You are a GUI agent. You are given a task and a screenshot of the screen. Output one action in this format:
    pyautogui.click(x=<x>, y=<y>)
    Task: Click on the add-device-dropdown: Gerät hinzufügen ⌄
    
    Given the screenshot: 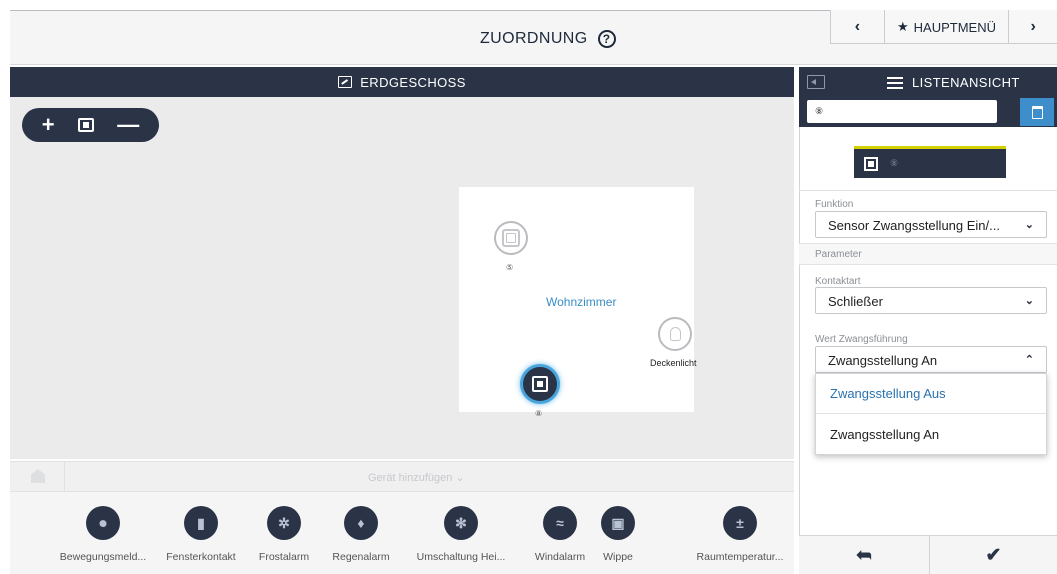 What is the action you would take?
    pyautogui.click(x=416, y=477)
    